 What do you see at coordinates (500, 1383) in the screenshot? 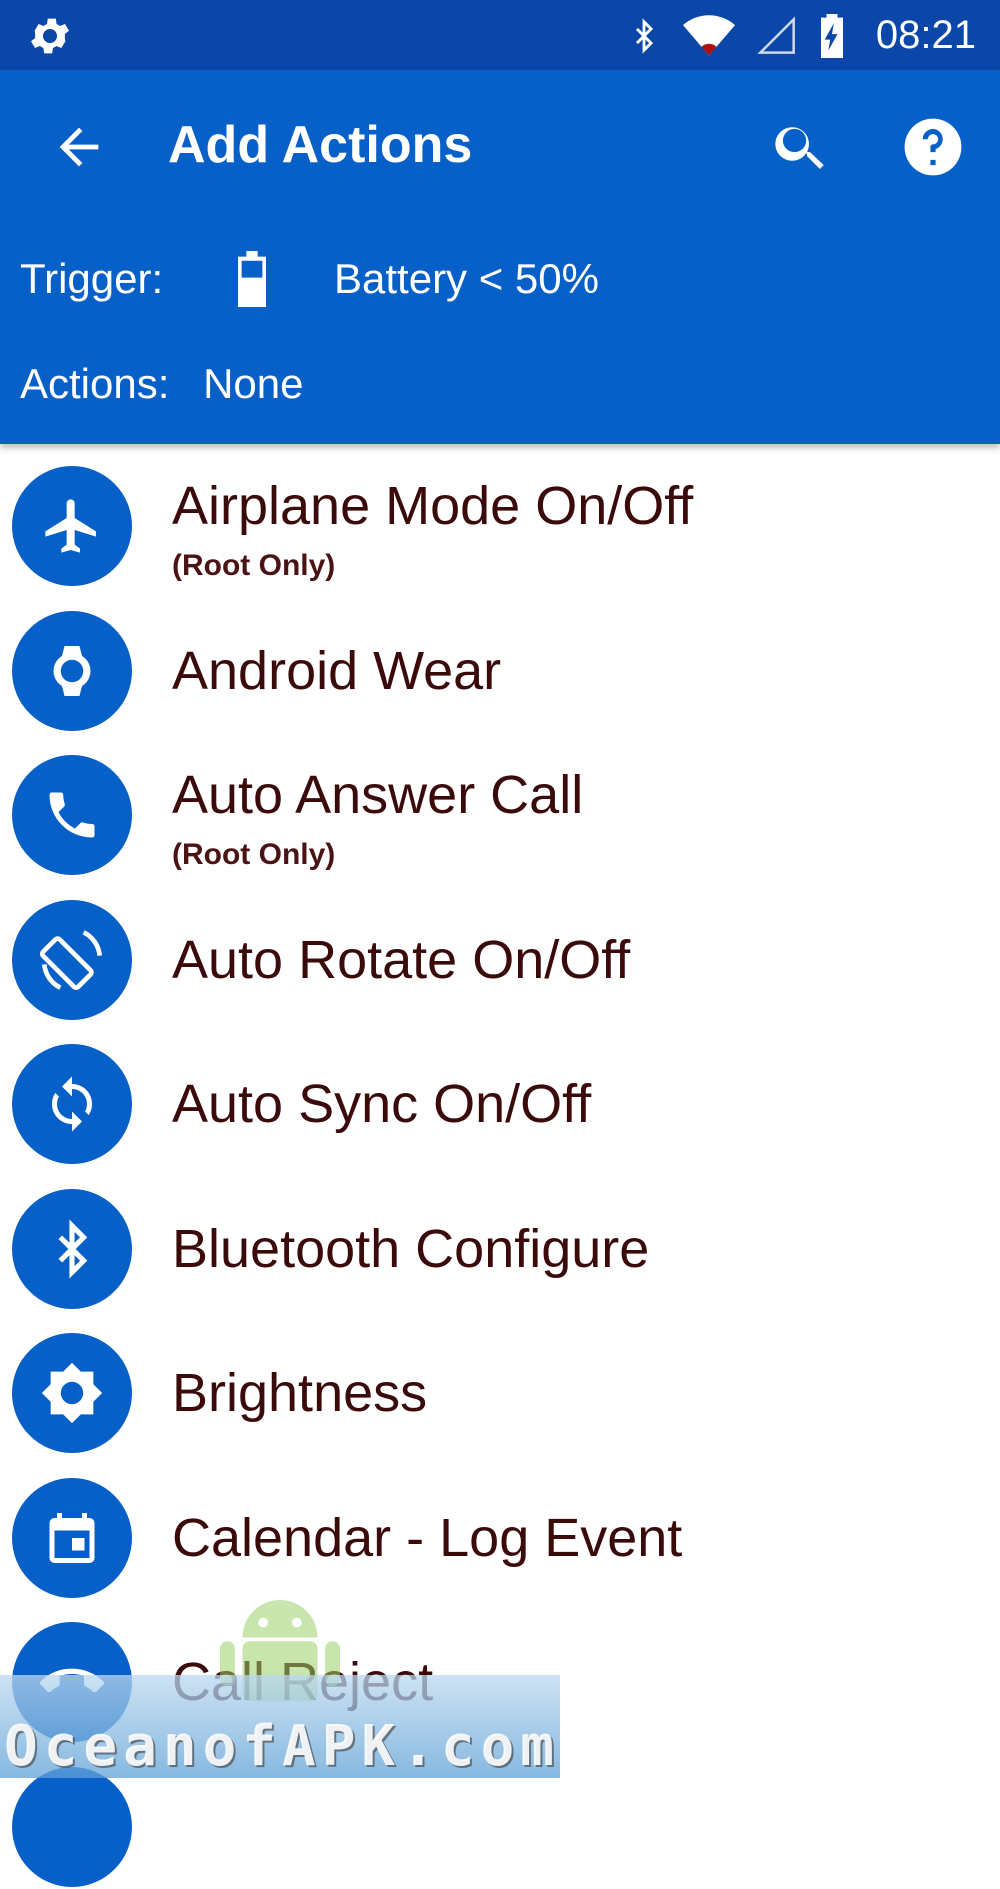
I see `list-item-brightness: Brightness` at bounding box center [500, 1383].